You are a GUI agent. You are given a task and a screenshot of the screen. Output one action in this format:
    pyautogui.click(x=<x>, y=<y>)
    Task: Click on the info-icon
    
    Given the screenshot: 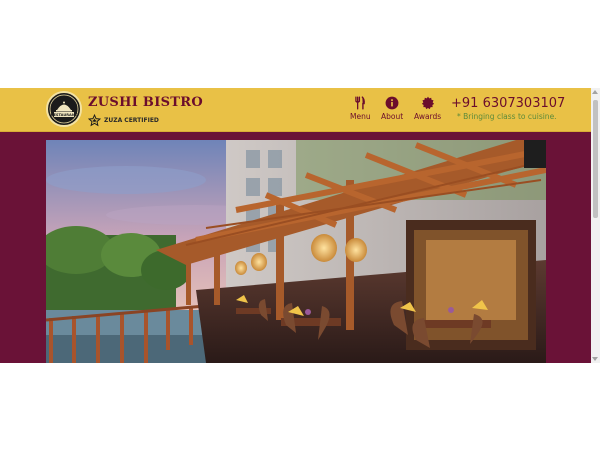 What is the action you would take?
    pyautogui.click(x=392, y=103)
    